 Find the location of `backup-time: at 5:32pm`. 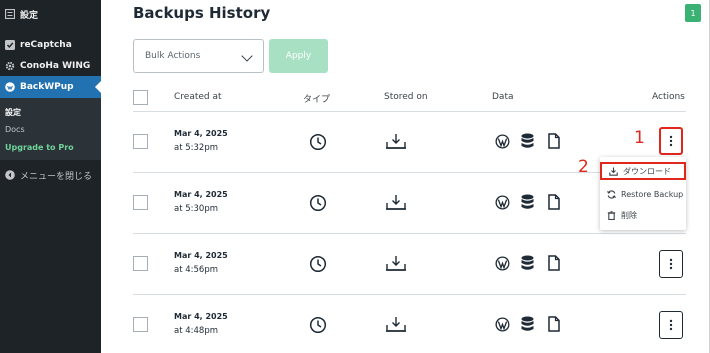

backup-time: at 5:32pm is located at coordinates (196, 148).